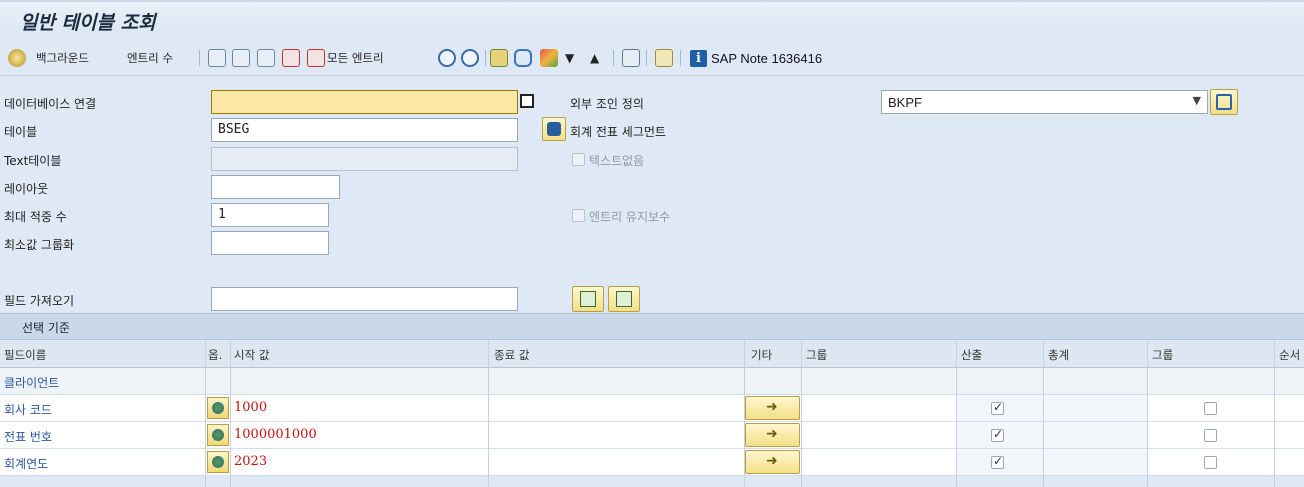  I want to click on background-label: 백그라운드, so click(62, 58).